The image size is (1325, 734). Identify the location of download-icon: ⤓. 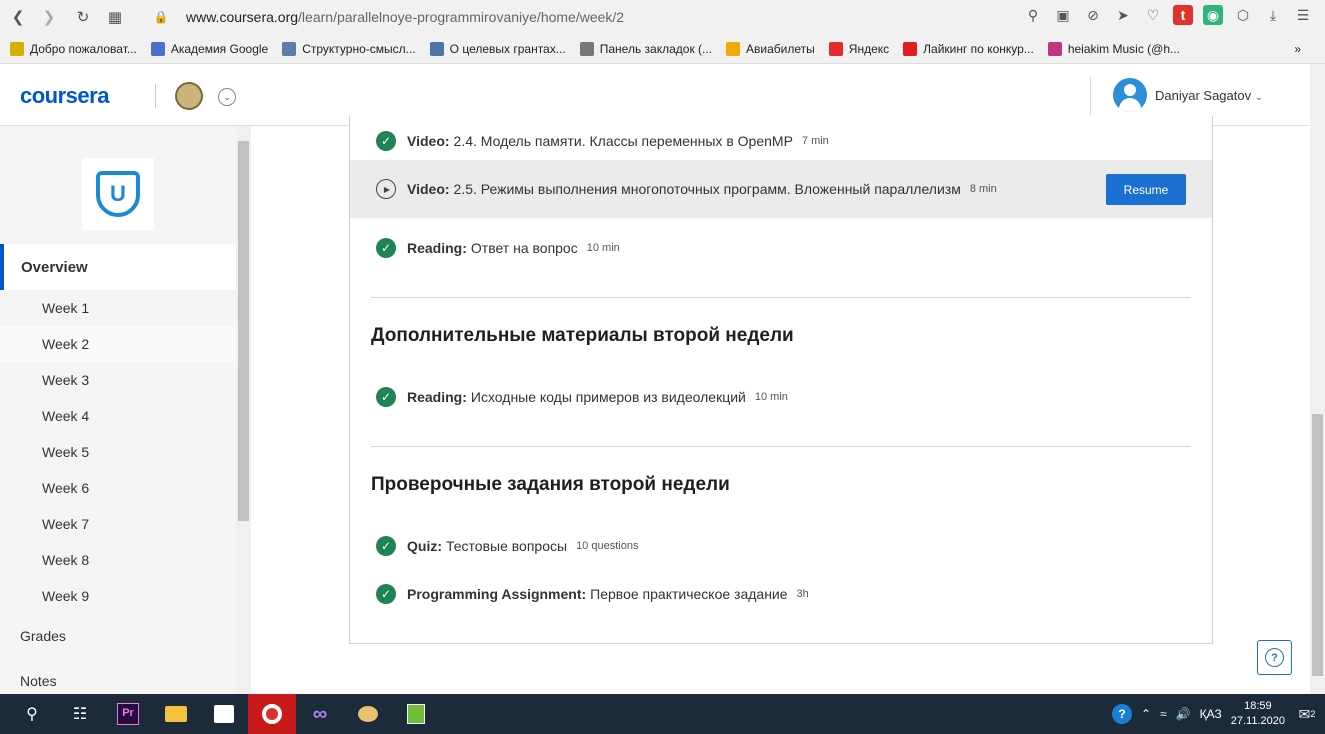
(1273, 15).